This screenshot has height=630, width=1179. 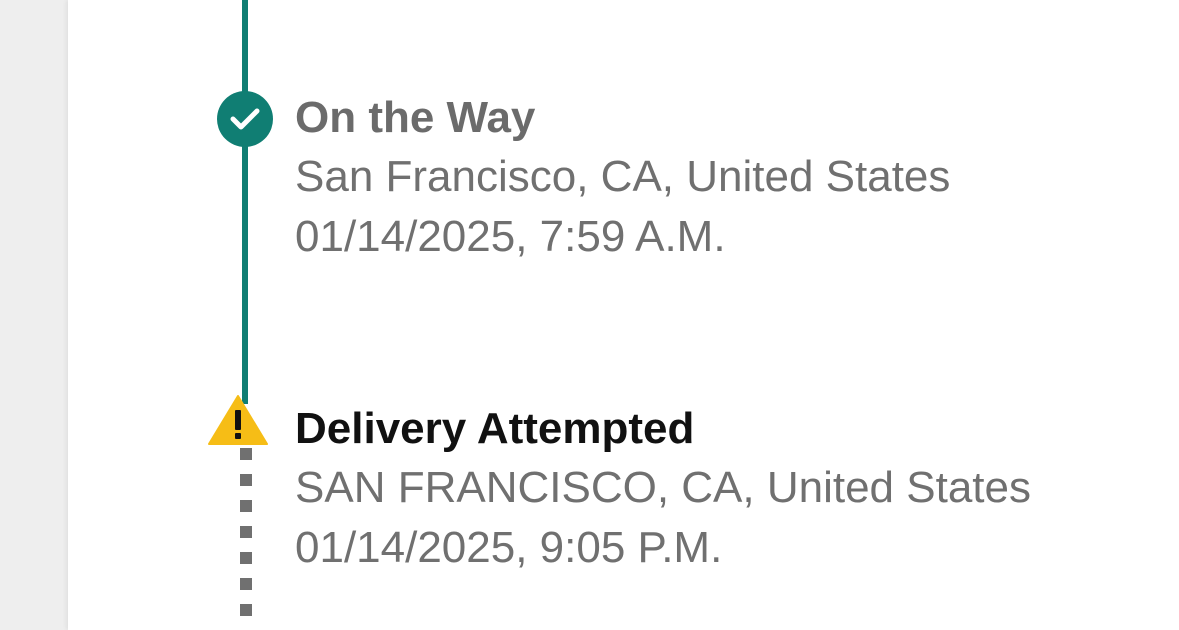 I want to click on event-timestamp: 01/14/2025, 7:59 A.M., so click(x=510, y=236).